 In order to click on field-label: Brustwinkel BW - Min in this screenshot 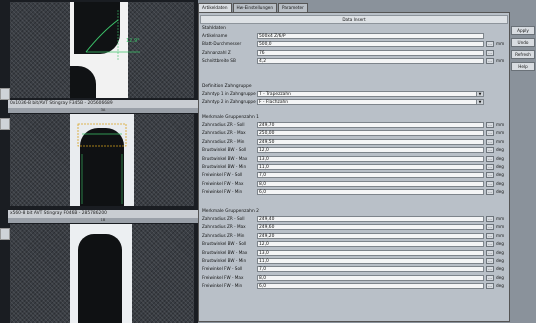, I will do `click(224, 166)`.